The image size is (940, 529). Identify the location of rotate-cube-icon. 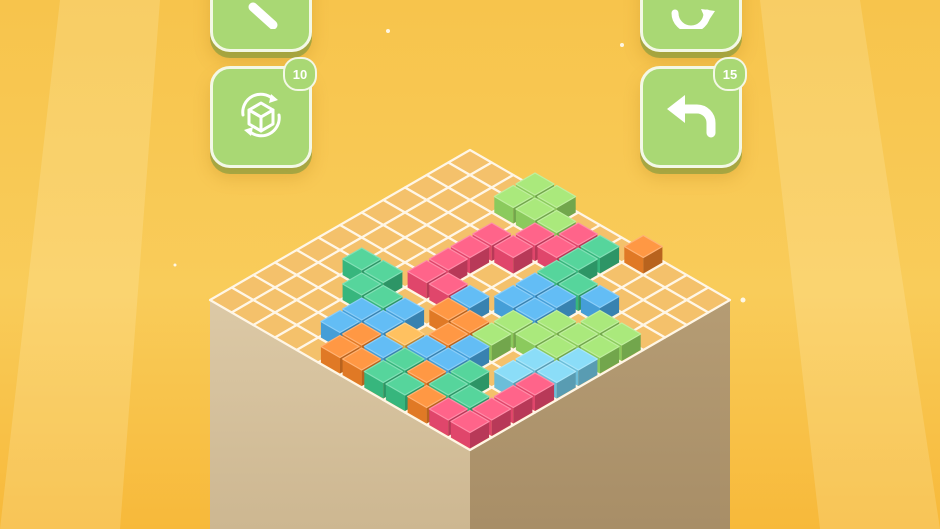
(261, 115).